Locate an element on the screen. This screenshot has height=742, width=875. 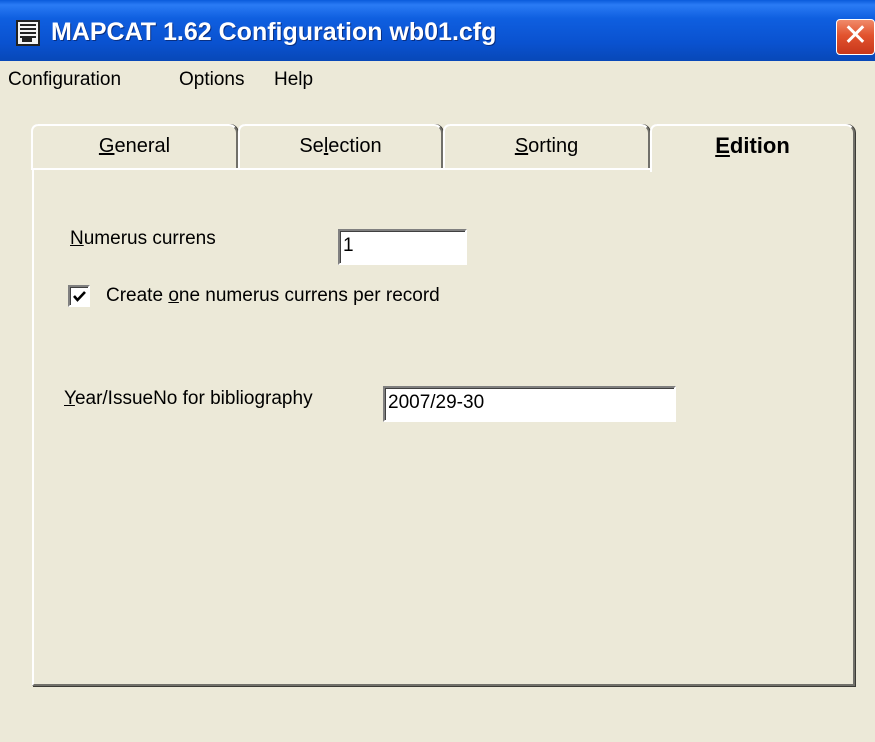
menu-help: Help is located at coordinates (293, 80).